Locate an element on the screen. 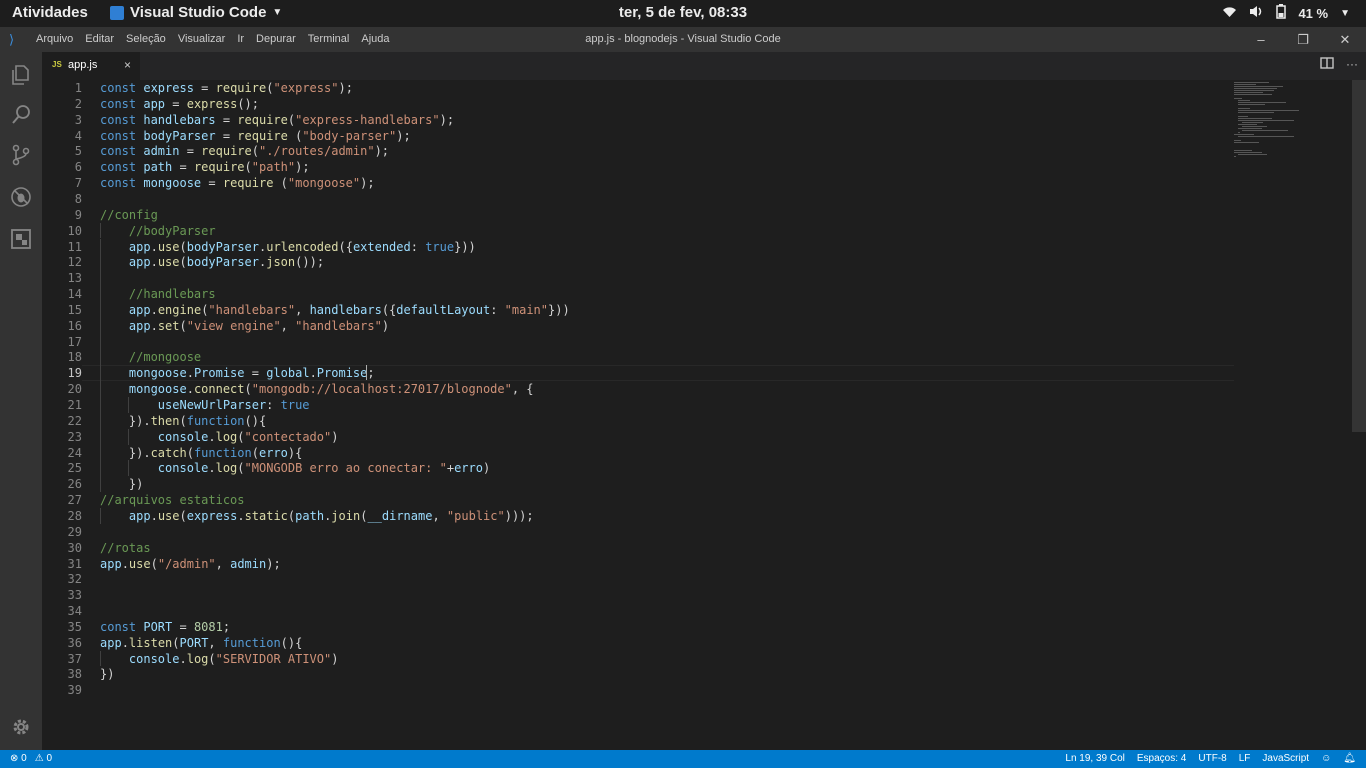 Image resolution: width=1366 pixels, height=768 pixels. scrollbar-thumb is located at coordinates (1359, 256).